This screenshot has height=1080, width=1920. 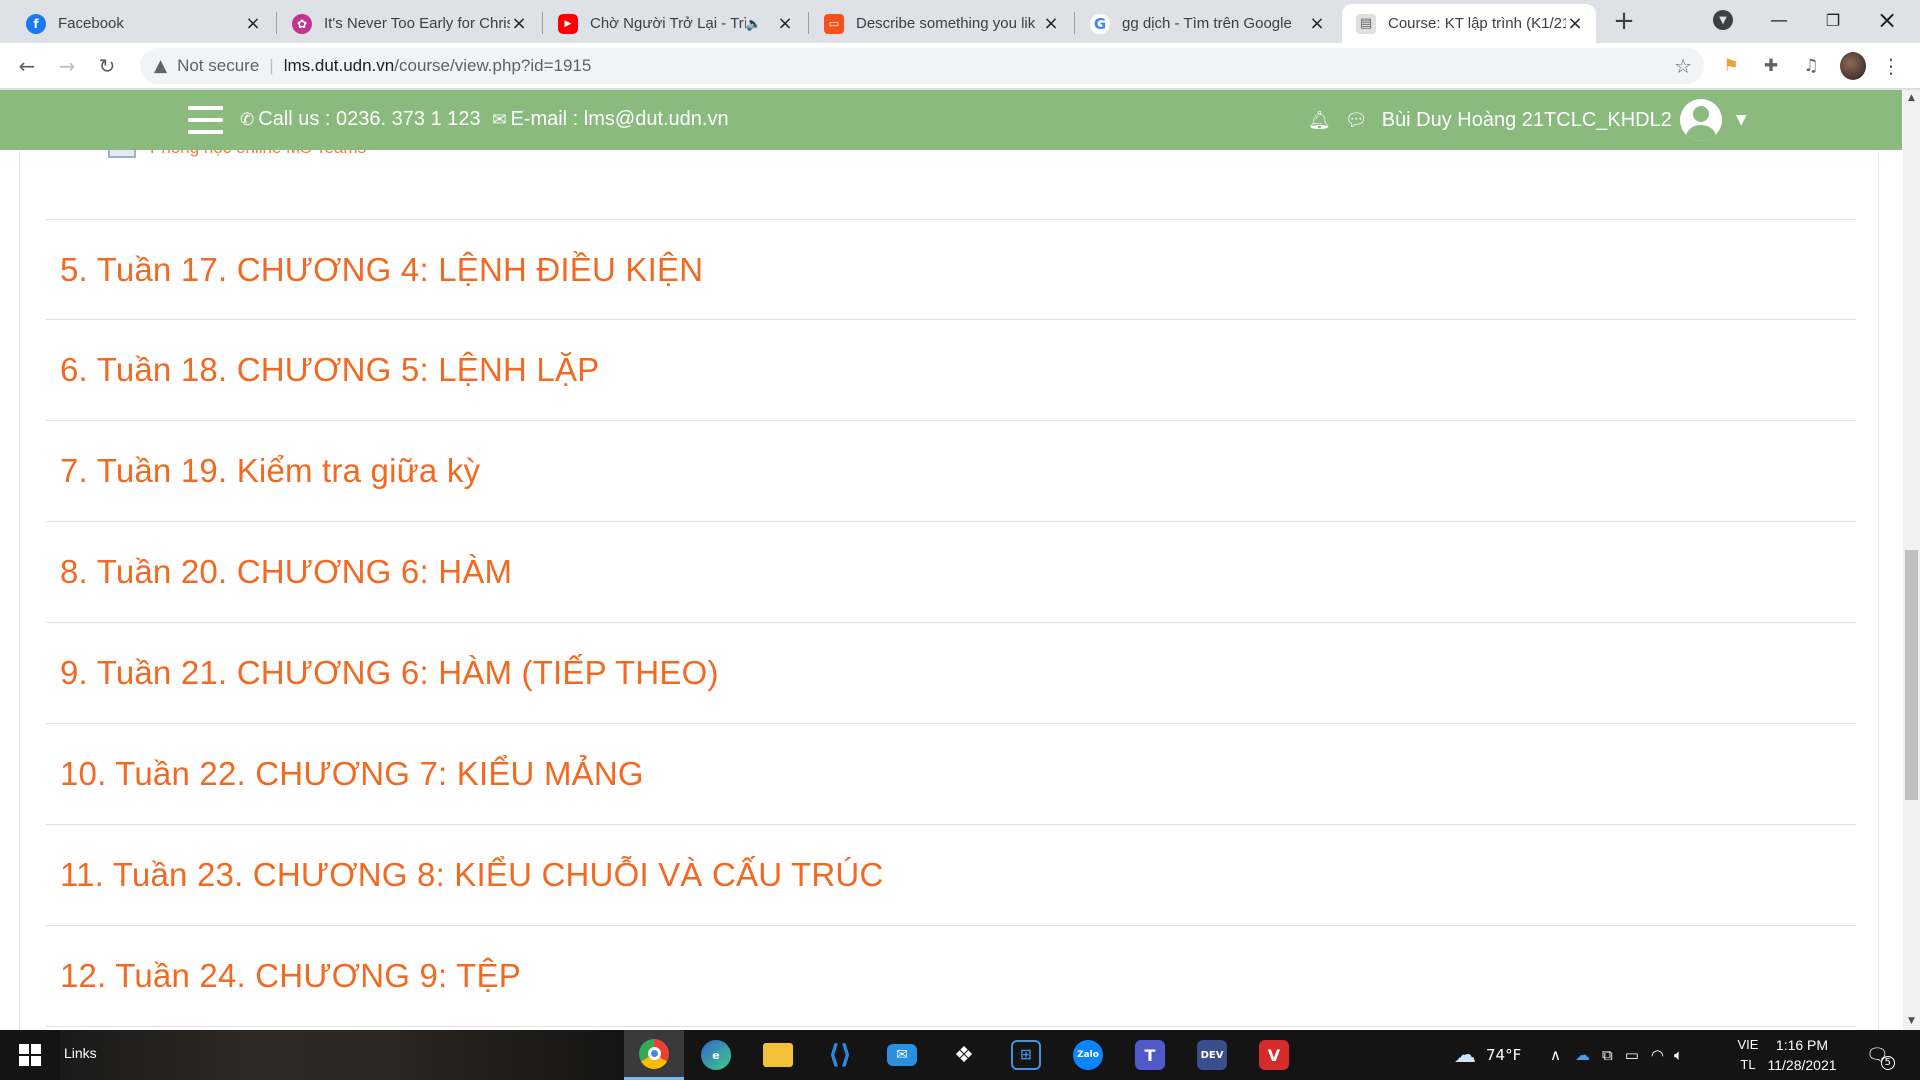 What do you see at coordinates (1887, 1062) in the screenshot?
I see `notification-count: 5` at bounding box center [1887, 1062].